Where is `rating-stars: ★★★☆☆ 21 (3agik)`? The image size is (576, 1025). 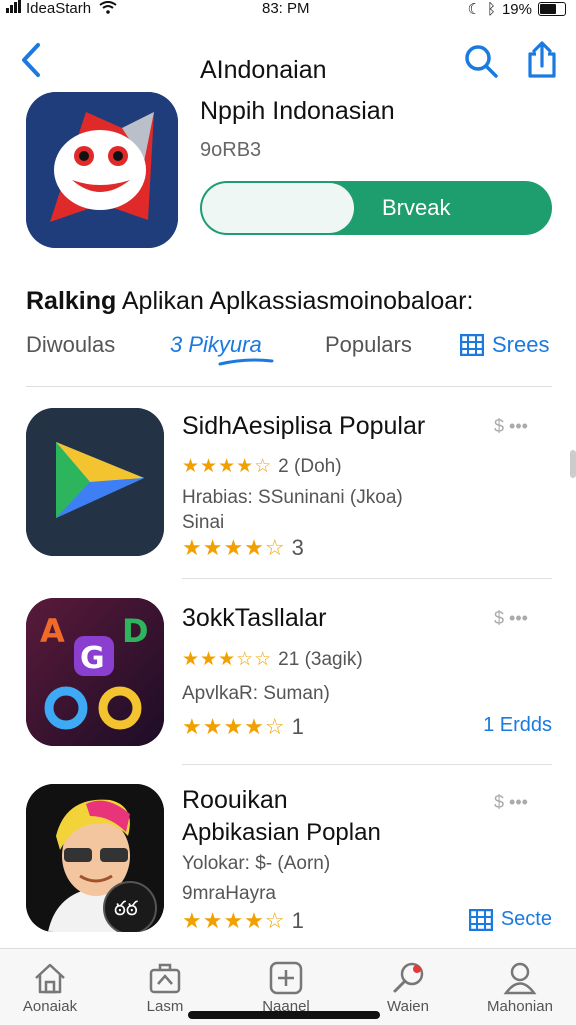 rating-stars: ★★★☆☆ 21 (3agik) is located at coordinates (272, 659).